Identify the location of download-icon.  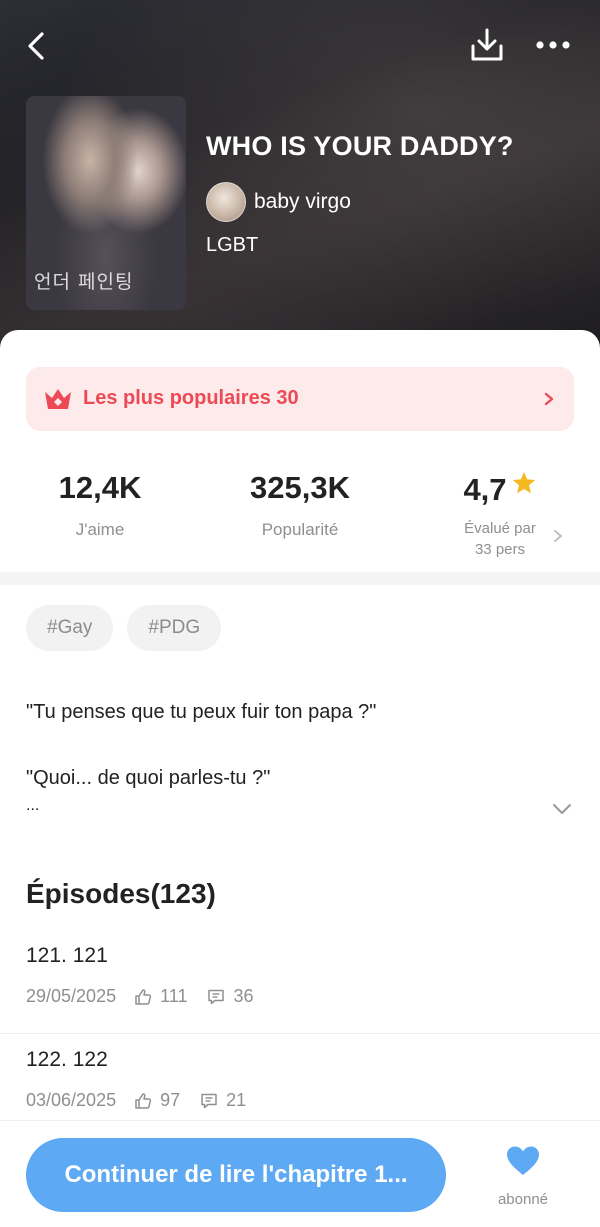
(487, 44).